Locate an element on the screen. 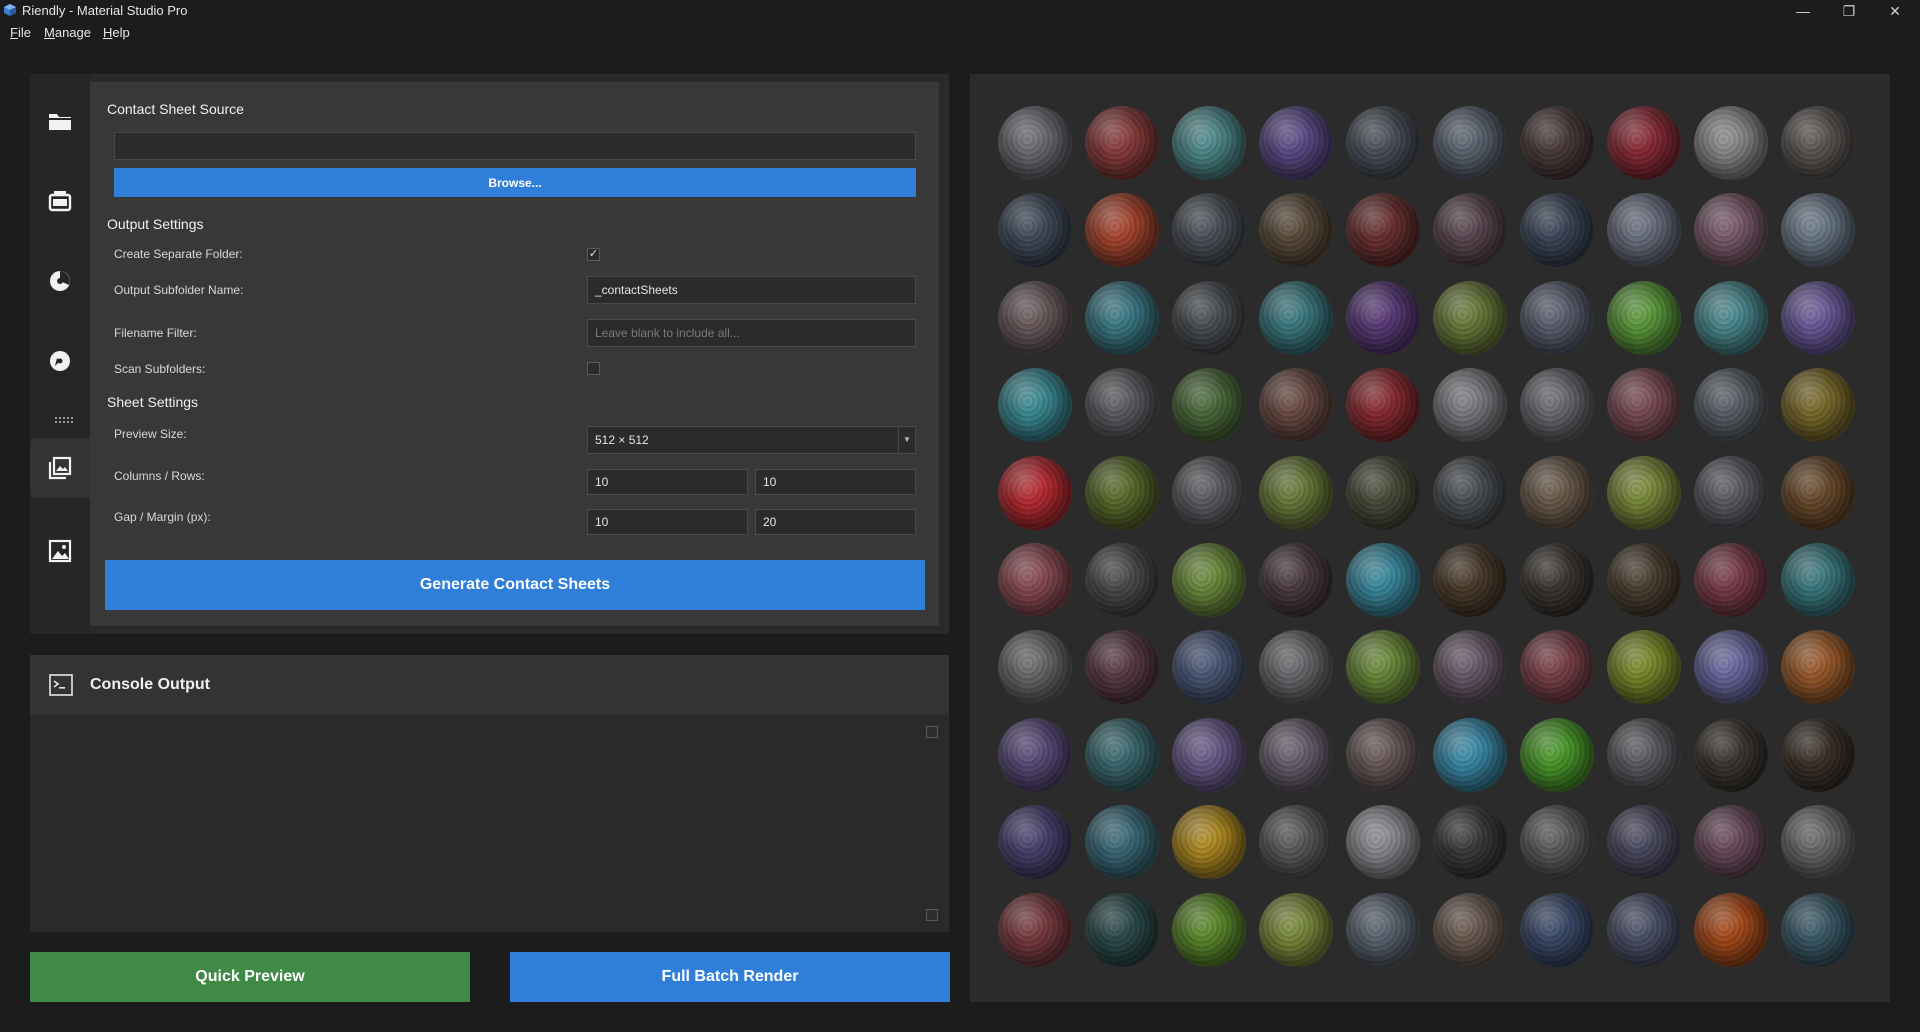 Image resolution: width=1920 pixels, height=1032 pixels. nav-image-button is located at coordinates (60, 551).